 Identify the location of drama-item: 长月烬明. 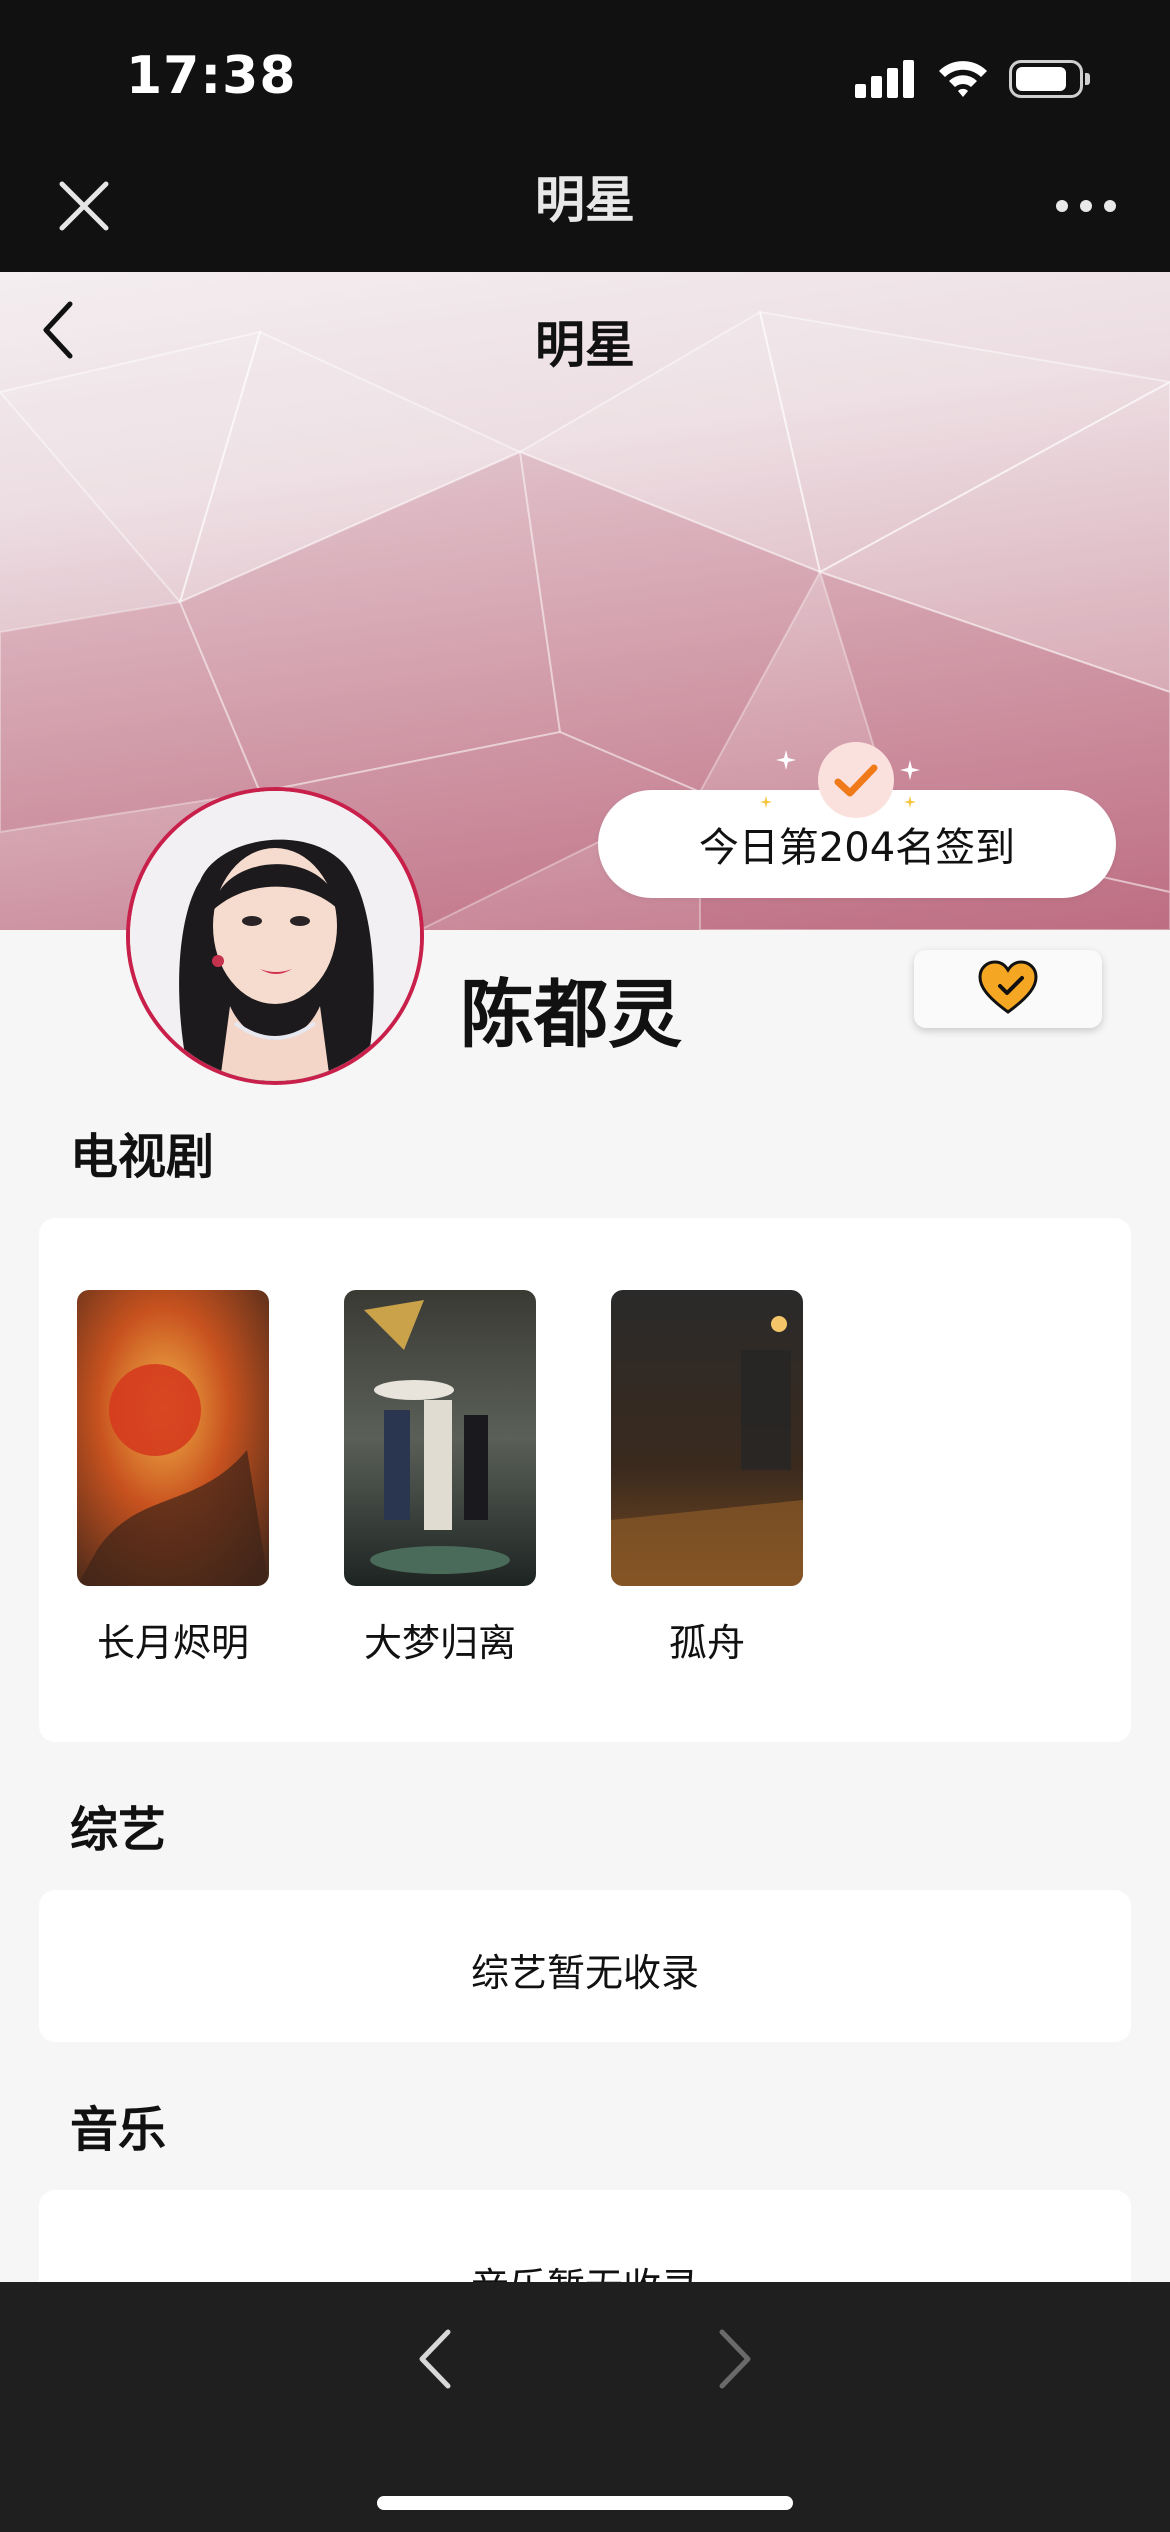
(173, 1477).